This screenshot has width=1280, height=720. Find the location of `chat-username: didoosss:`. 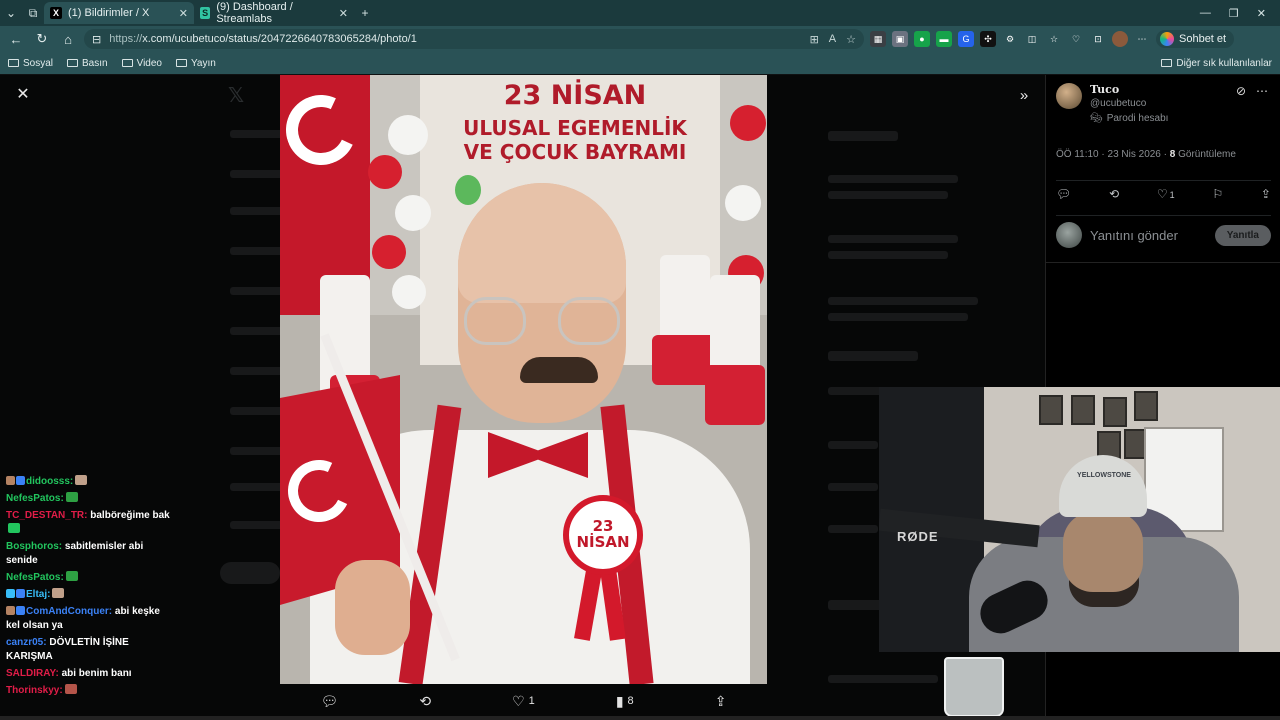

chat-username: didoosss: is located at coordinates (49, 481).